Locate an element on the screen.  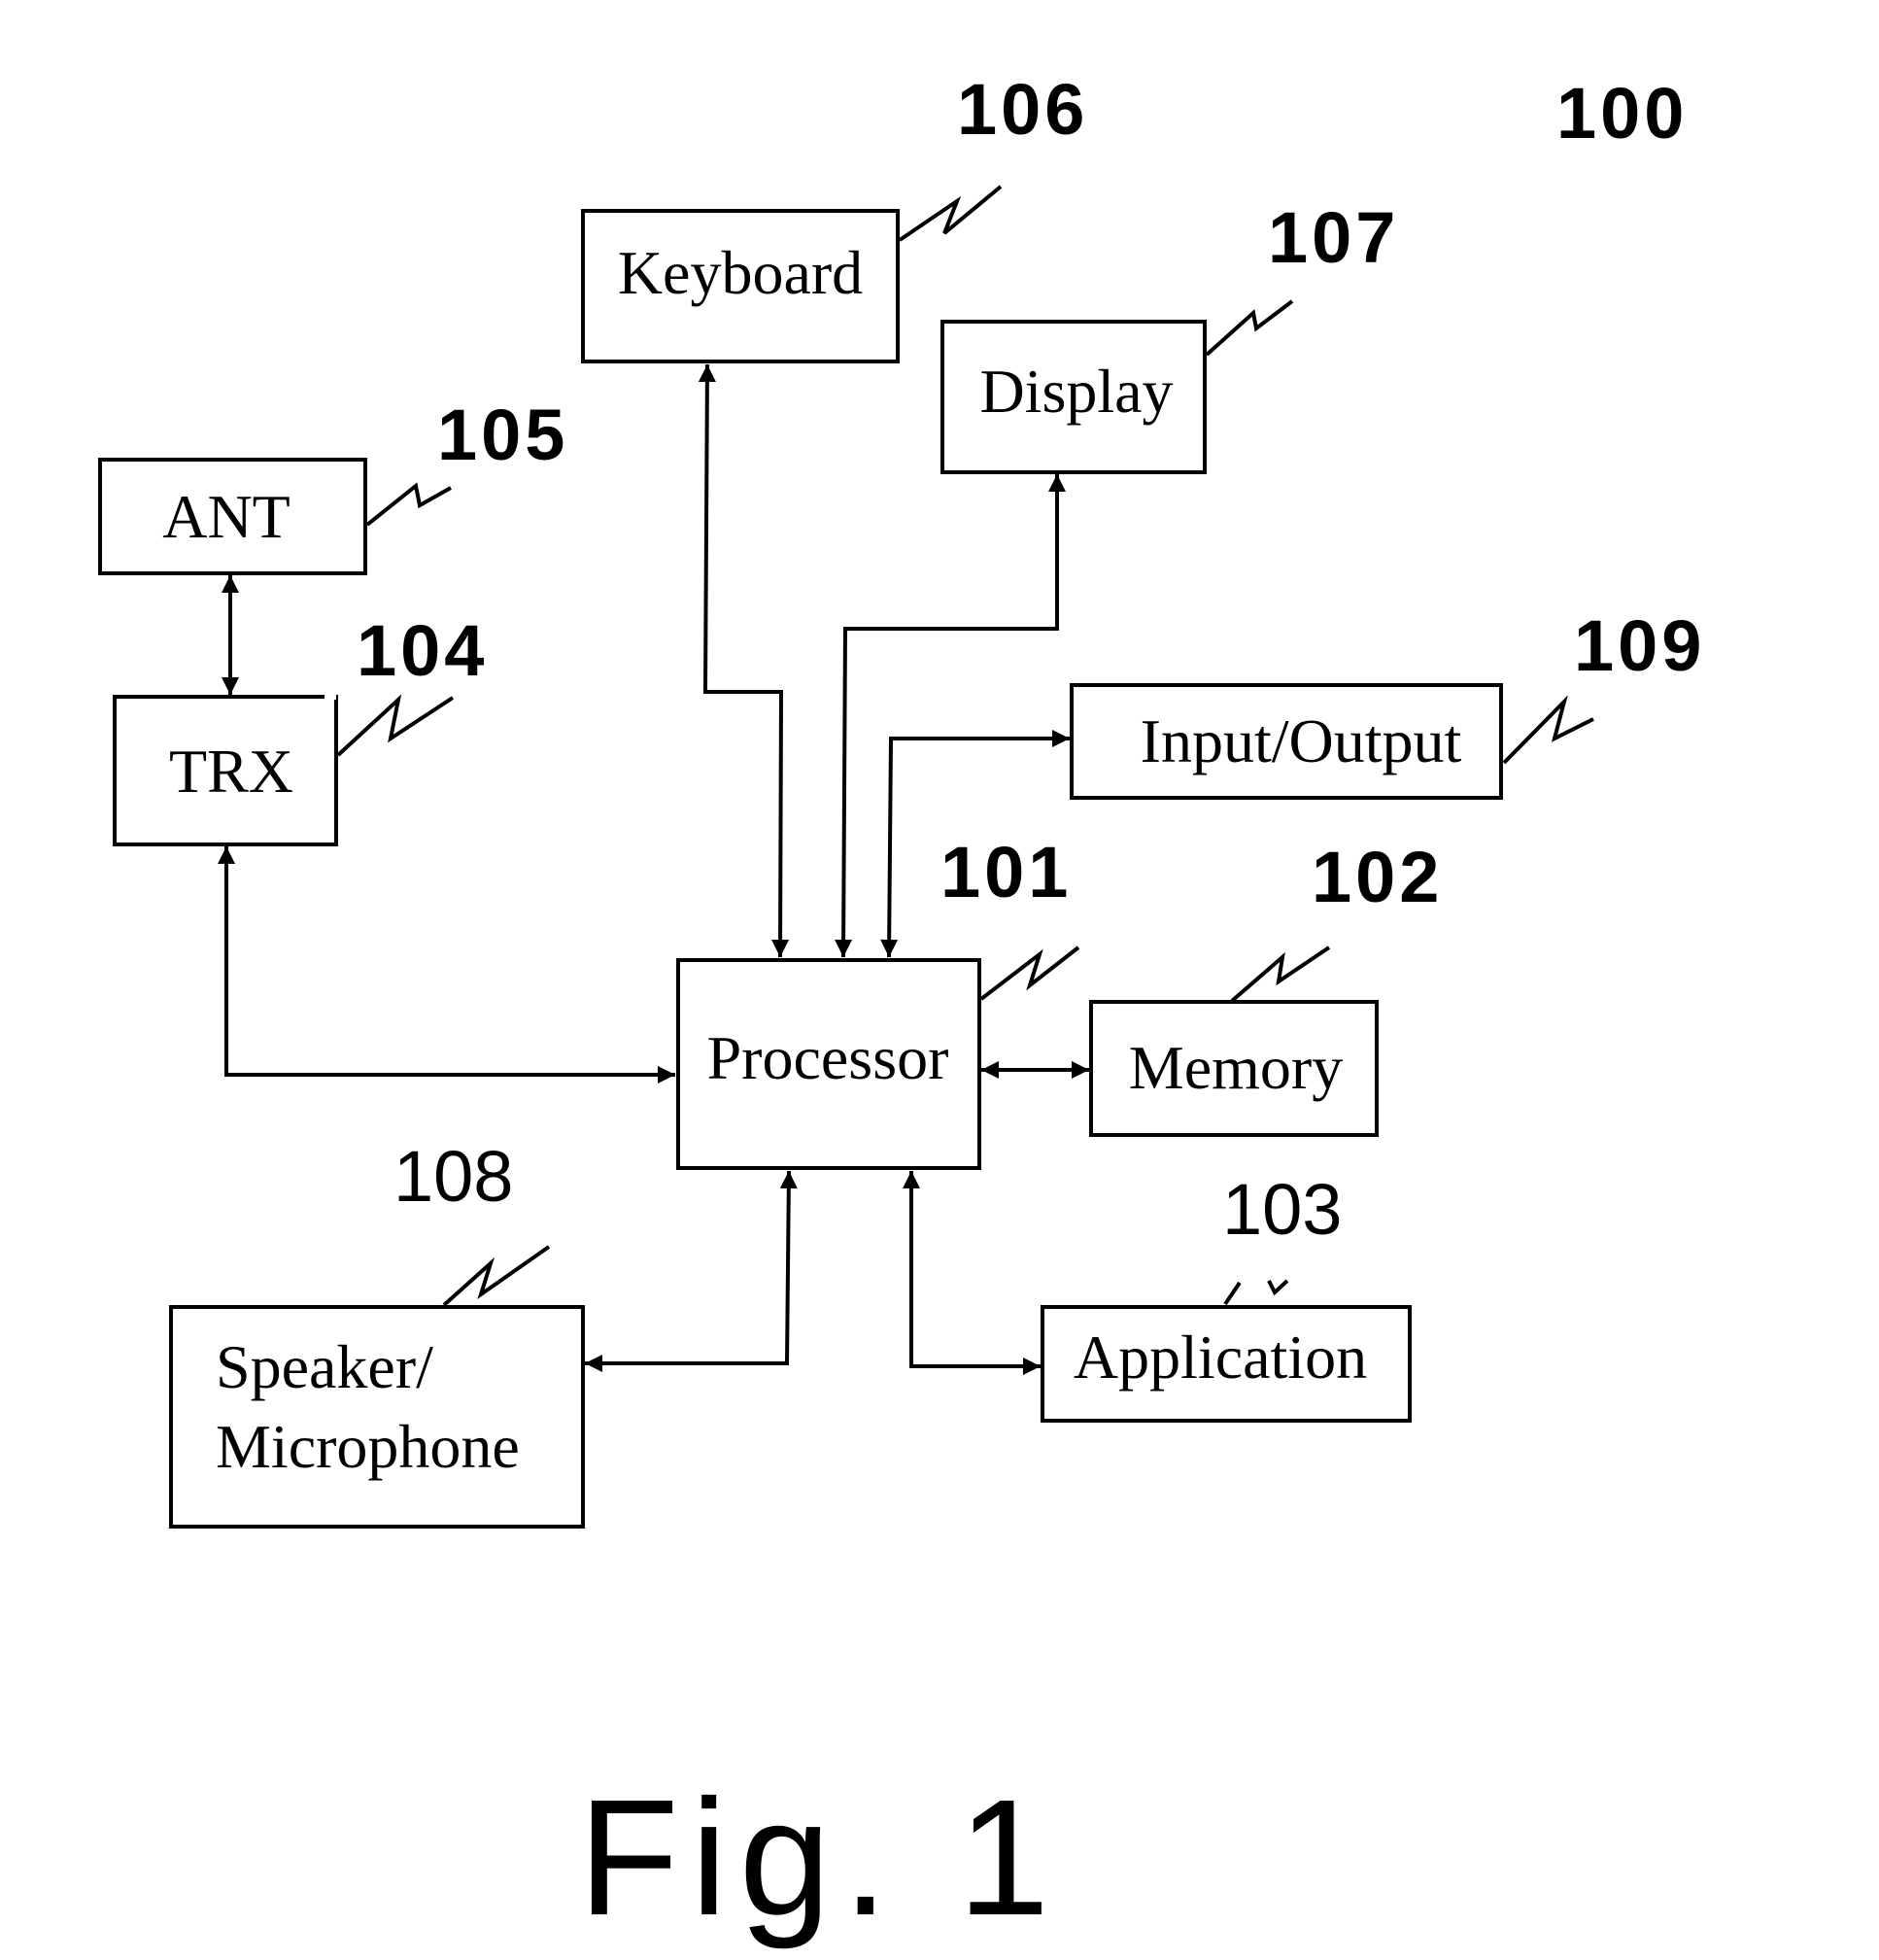
ref-104: 104 is located at coordinates (422, 650).